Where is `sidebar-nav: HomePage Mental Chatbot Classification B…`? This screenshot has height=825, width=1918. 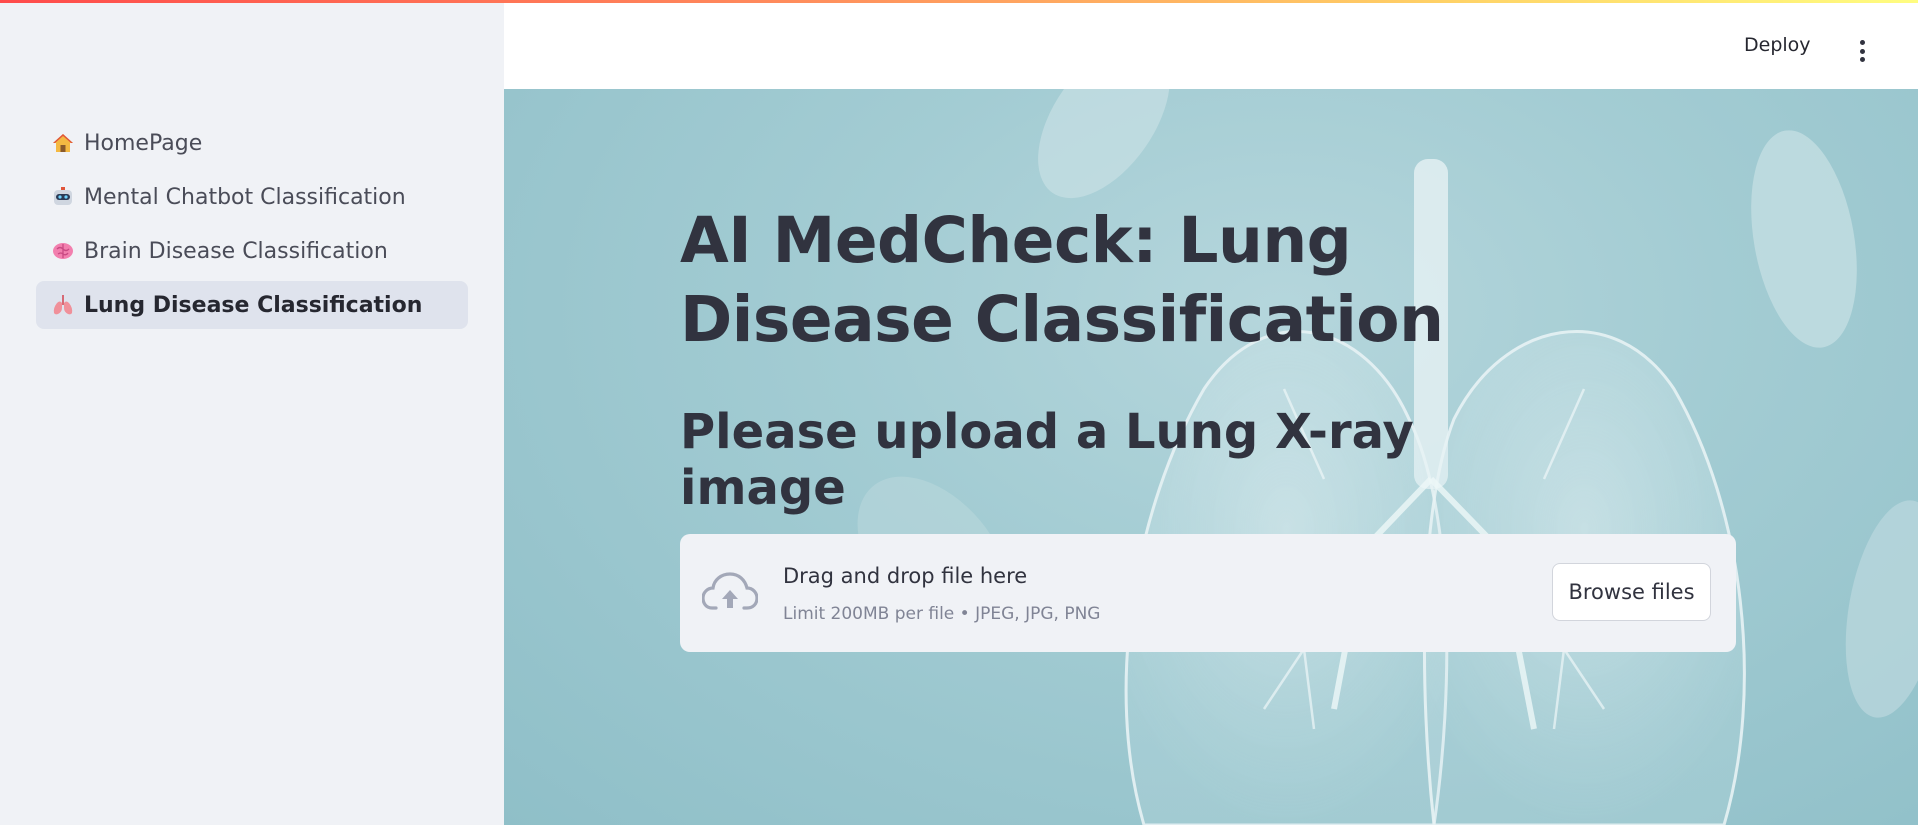 sidebar-nav: HomePage Mental Chatbot Classification B… is located at coordinates (252, 227).